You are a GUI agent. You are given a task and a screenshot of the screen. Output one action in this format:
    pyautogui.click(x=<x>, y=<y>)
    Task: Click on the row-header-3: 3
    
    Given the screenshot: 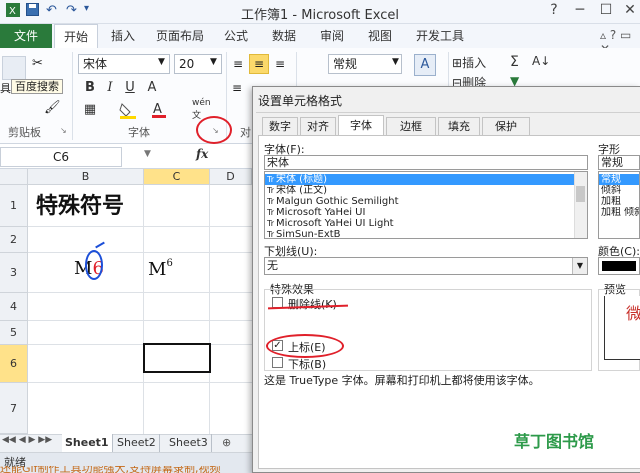 What is the action you would take?
    pyautogui.click(x=14, y=273)
    